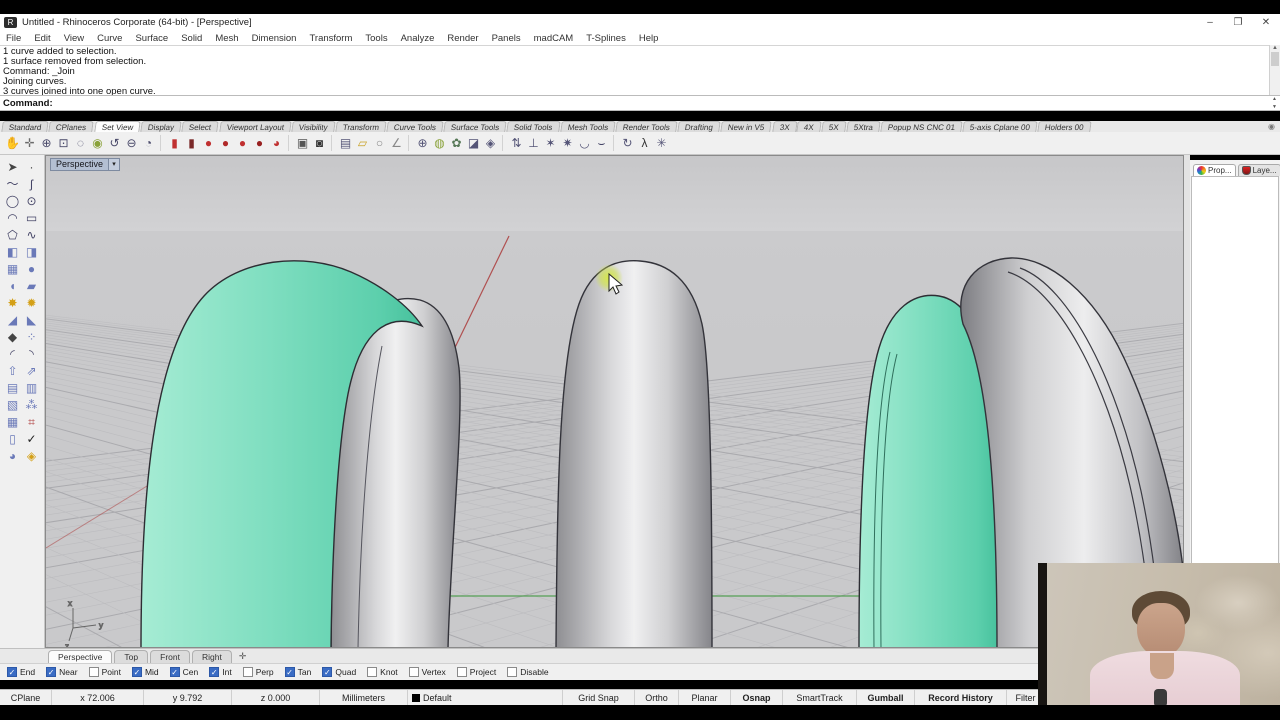 The width and height of the screenshot is (1280, 720). I want to click on osnap-toggle: Int, so click(220, 672).